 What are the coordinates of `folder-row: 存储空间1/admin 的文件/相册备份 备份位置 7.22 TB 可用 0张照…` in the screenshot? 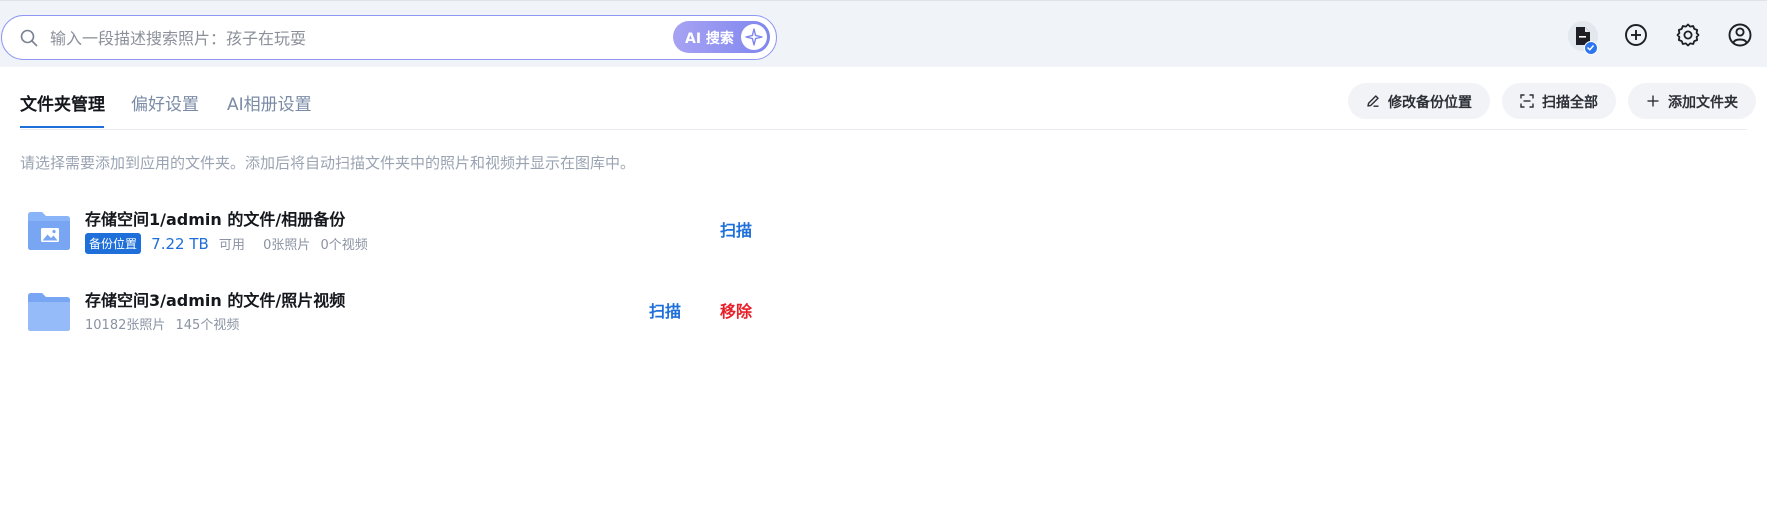 It's located at (390, 236).